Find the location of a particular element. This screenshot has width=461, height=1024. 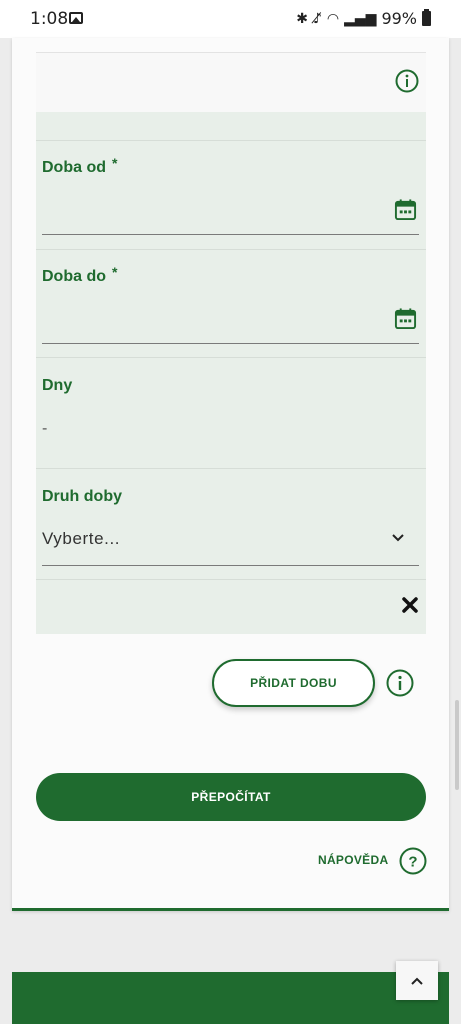

scrollbar is located at coordinates (457, 745).